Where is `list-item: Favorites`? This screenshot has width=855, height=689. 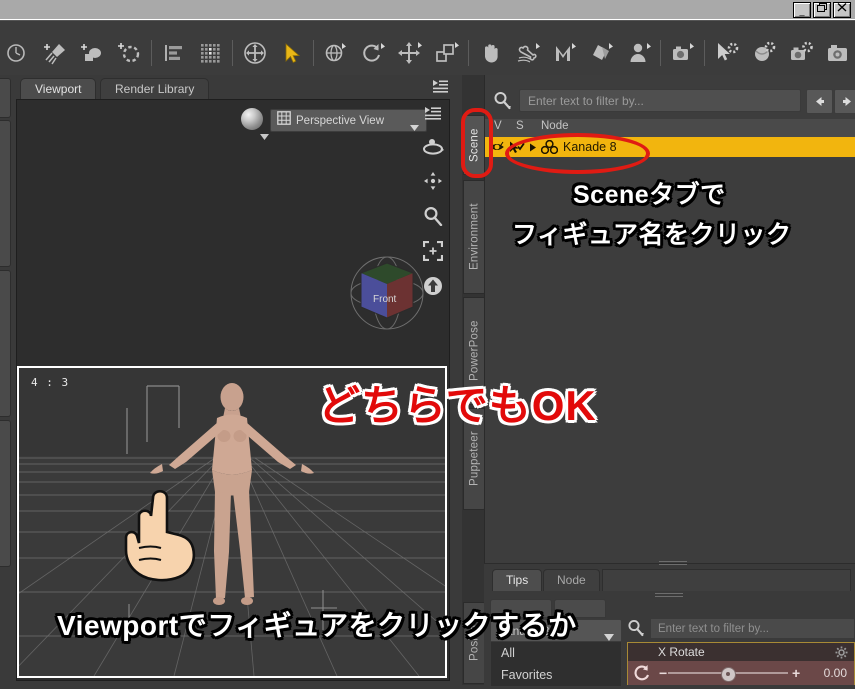
list-item: Favorites is located at coordinates (556, 675).